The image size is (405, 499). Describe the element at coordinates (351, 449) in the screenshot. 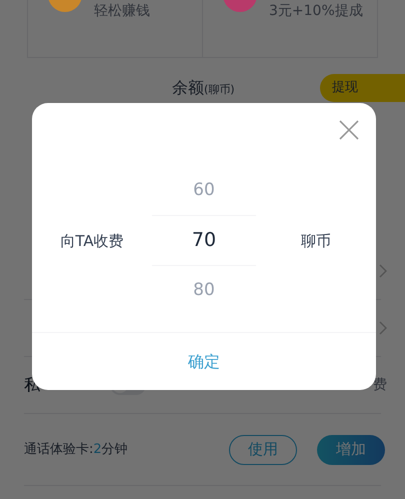

I see `add-button: 增加` at that location.